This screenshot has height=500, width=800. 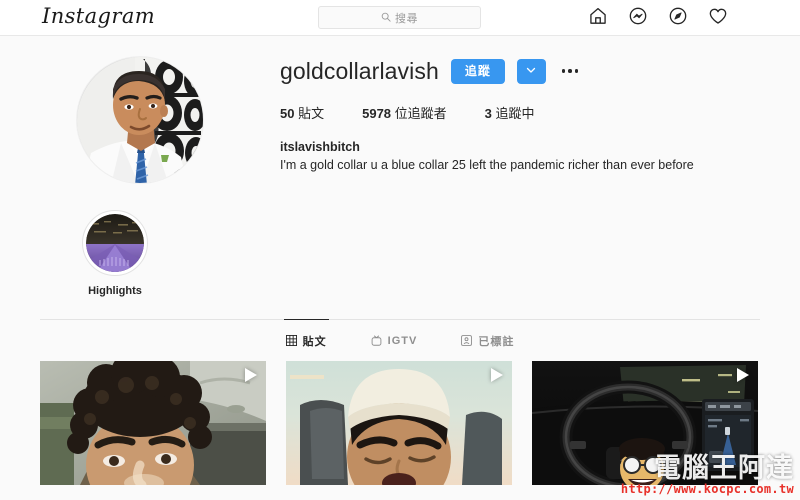 I want to click on tab-igtv: IGTV, so click(x=394, y=340).